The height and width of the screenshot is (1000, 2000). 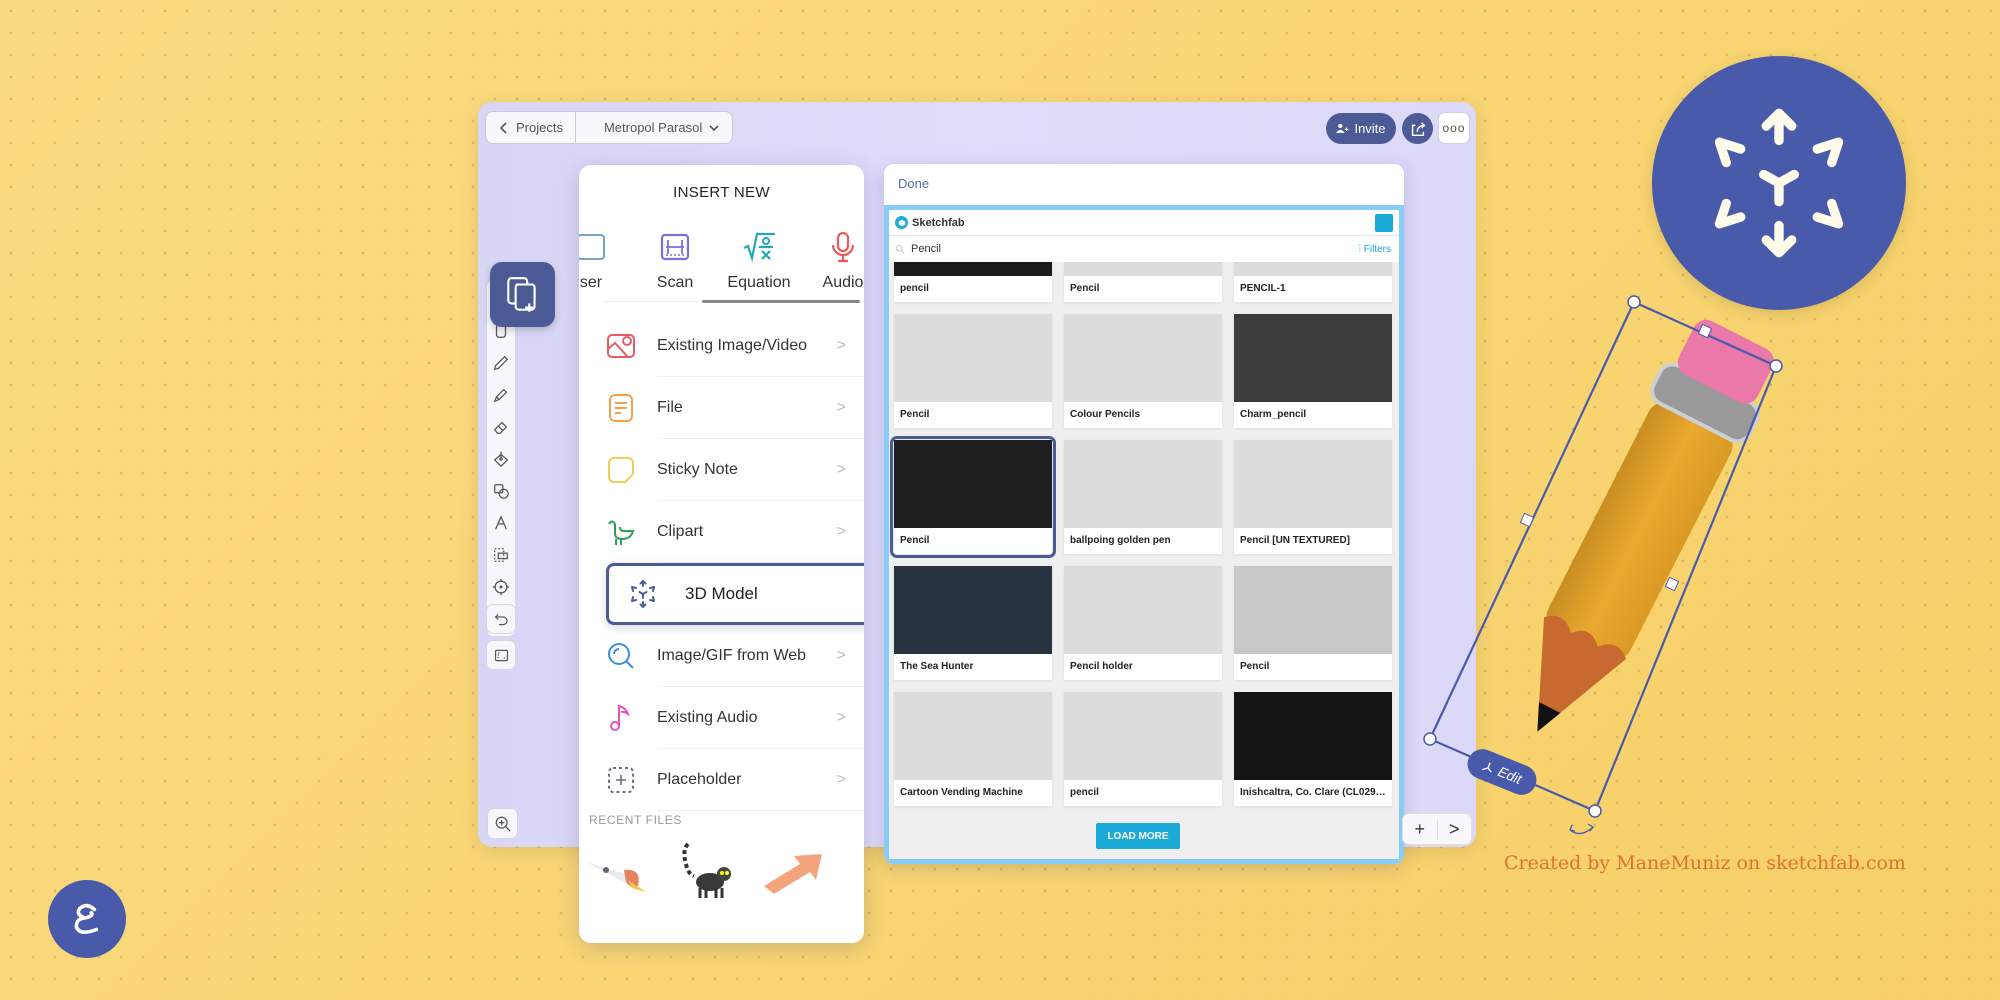 What do you see at coordinates (501, 619) in the screenshot?
I see `undo-button` at bounding box center [501, 619].